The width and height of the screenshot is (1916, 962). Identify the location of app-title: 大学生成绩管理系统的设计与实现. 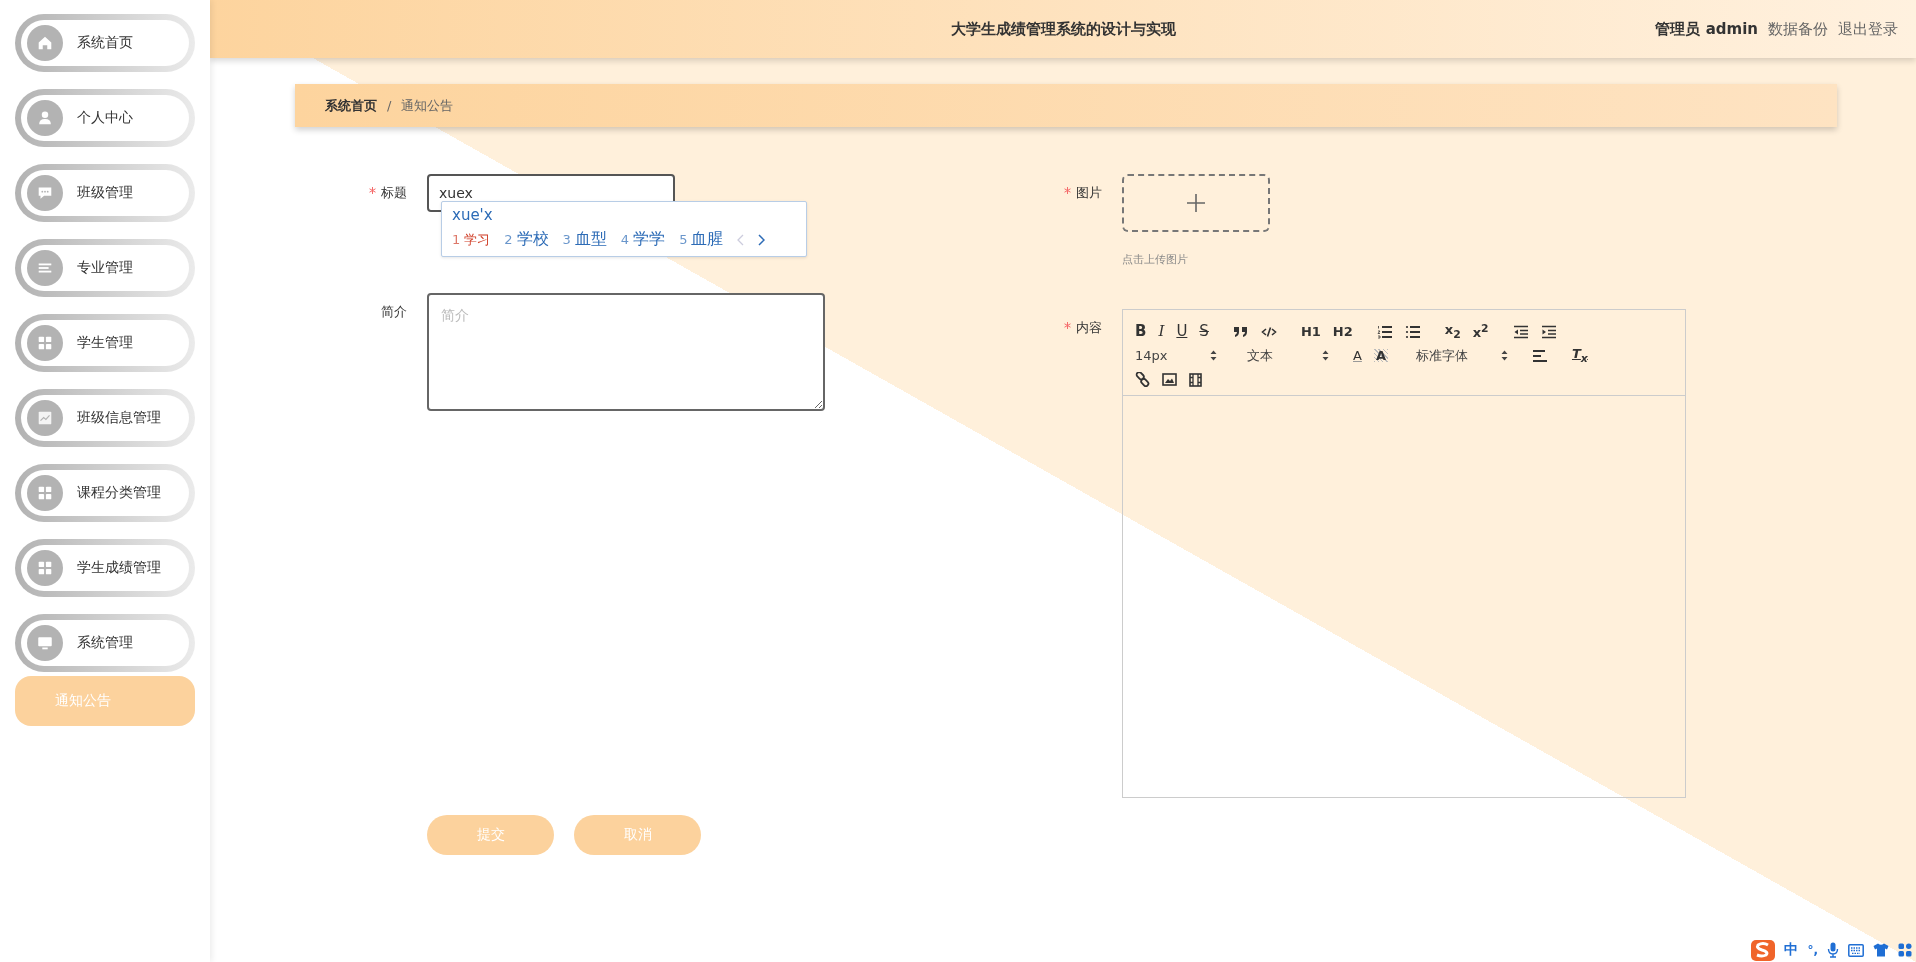
(1063, 29).